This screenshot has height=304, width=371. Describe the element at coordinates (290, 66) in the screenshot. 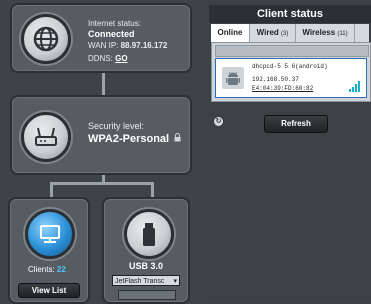

I see `client-device-name: dhcpcd-5 5 6(android)` at that location.